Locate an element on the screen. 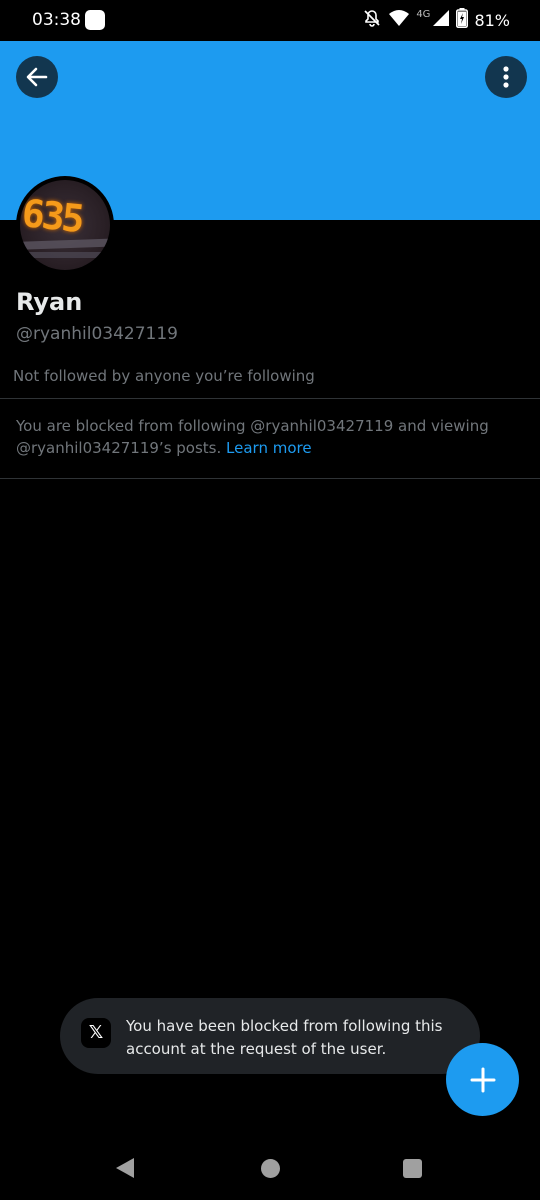 The width and height of the screenshot is (540, 1200). avatar-digits: 635 is located at coordinates (52, 216).